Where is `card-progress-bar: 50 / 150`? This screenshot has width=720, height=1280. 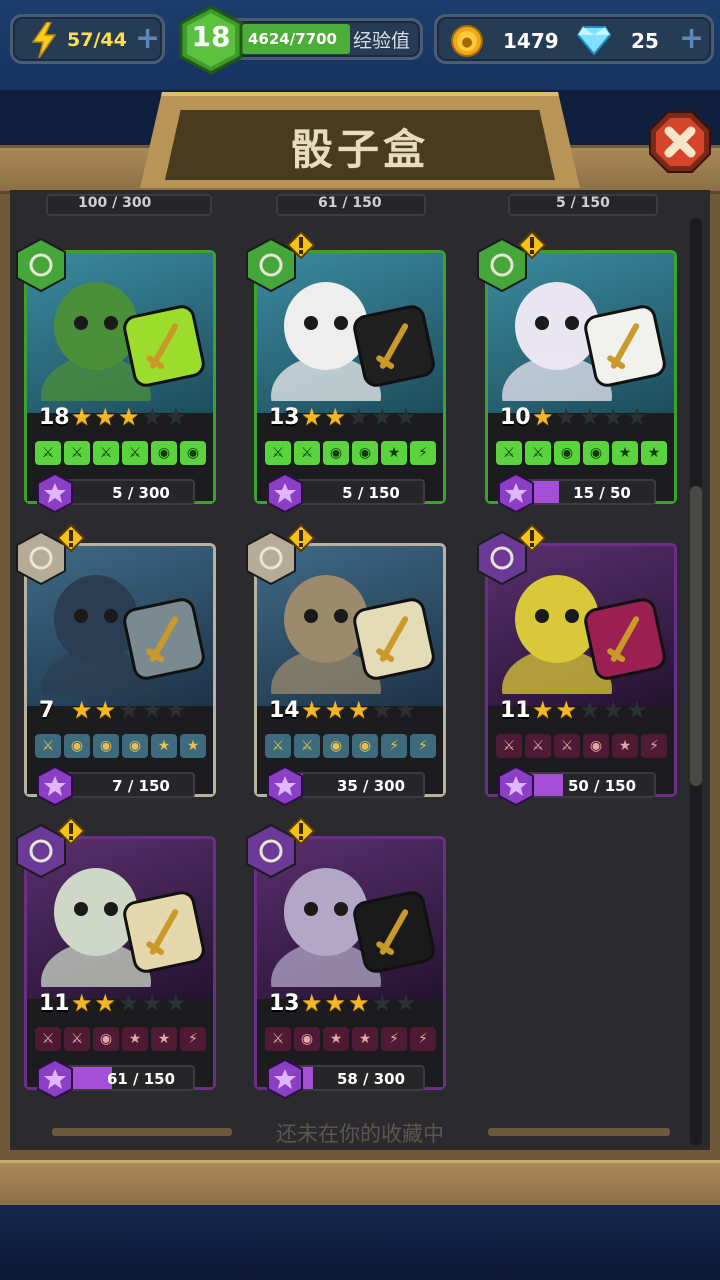 card-progress-bar: 50 / 150 is located at coordinates (586, 785).